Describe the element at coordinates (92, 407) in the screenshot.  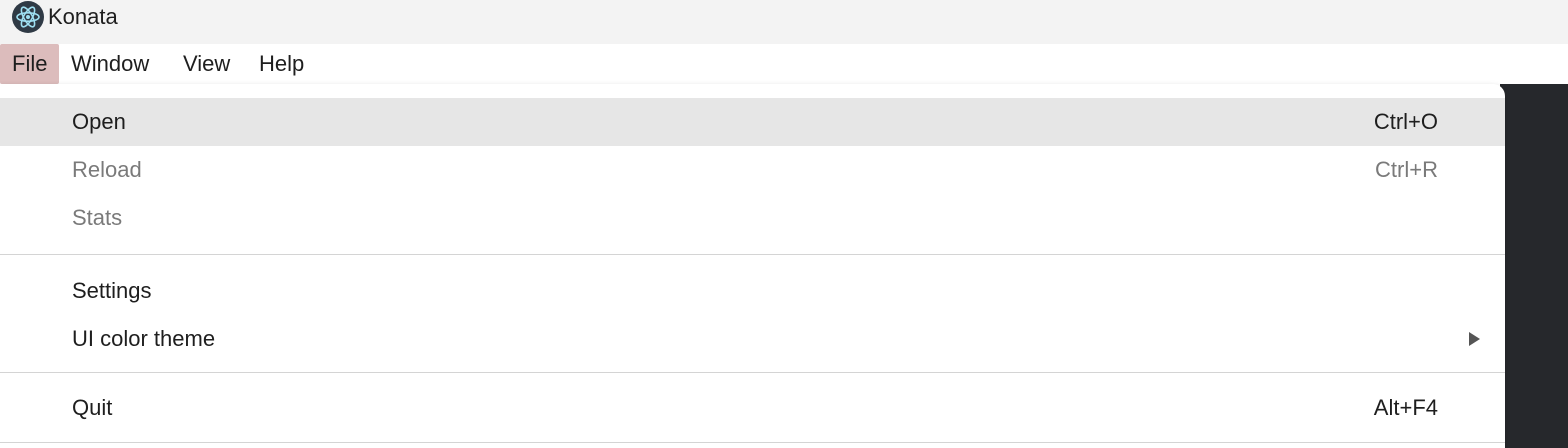
I see `menu-item-label: Quit` at that location.